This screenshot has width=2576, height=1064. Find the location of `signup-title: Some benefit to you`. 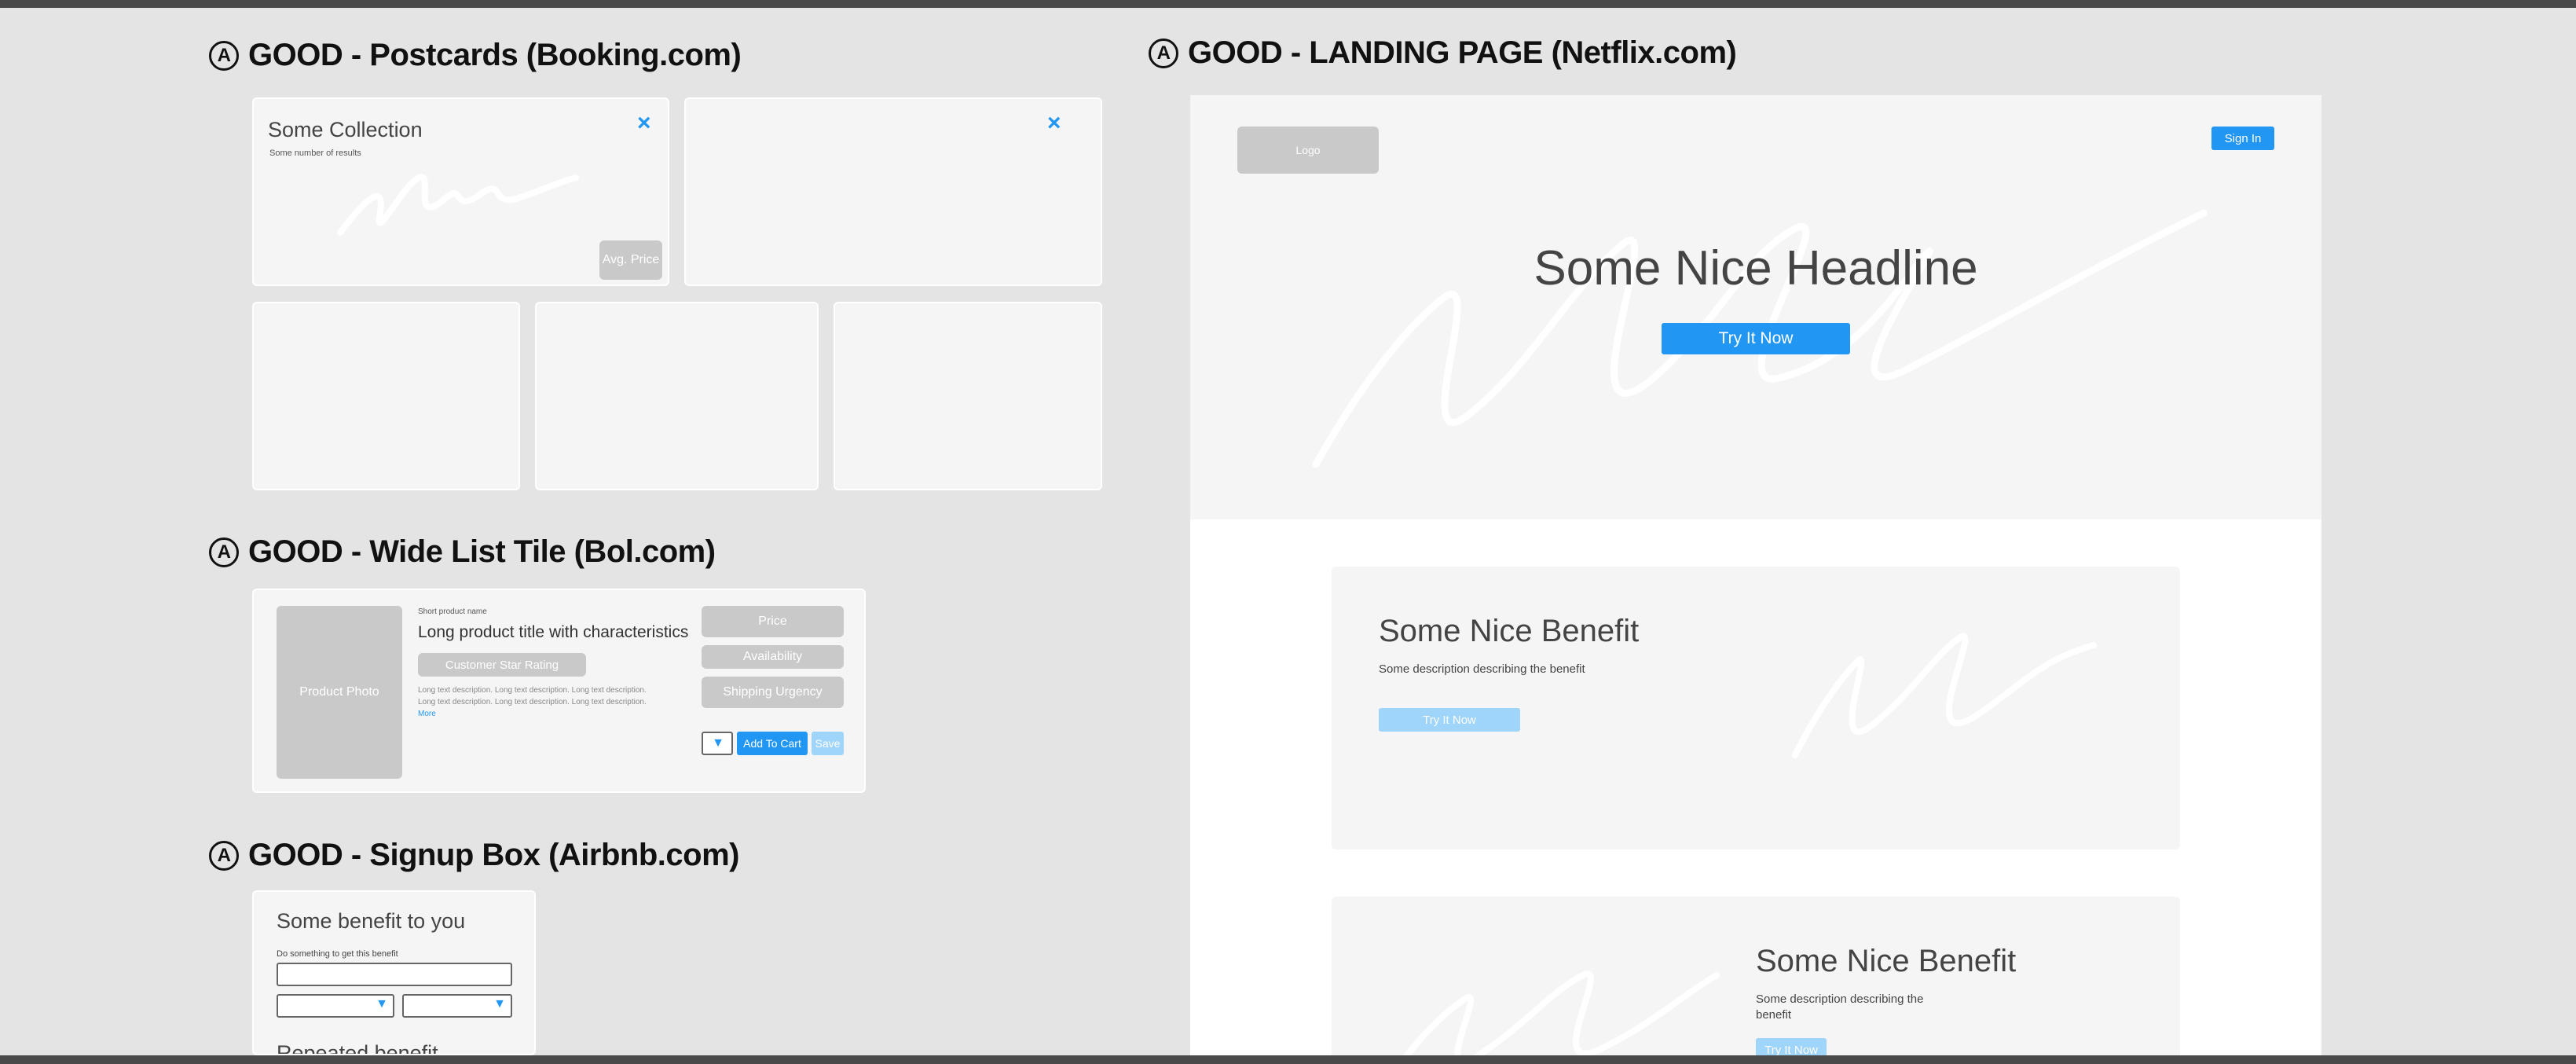

signup-title: Some benefit to you is located at coordinates (371, 921).